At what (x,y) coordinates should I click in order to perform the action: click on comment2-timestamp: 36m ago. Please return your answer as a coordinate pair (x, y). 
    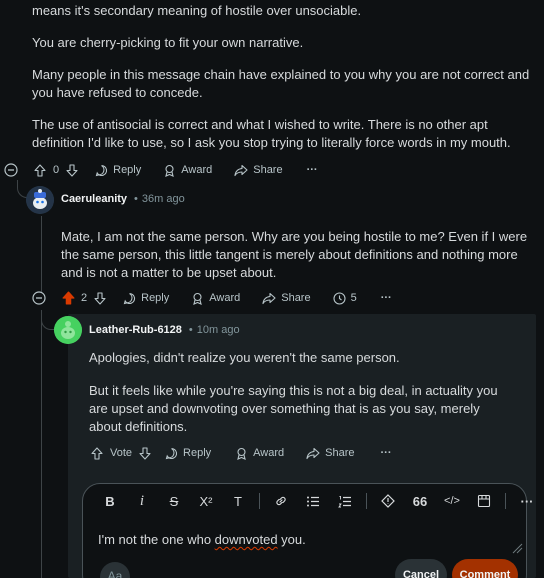
    Looking at the image, I should click on (163, 199).